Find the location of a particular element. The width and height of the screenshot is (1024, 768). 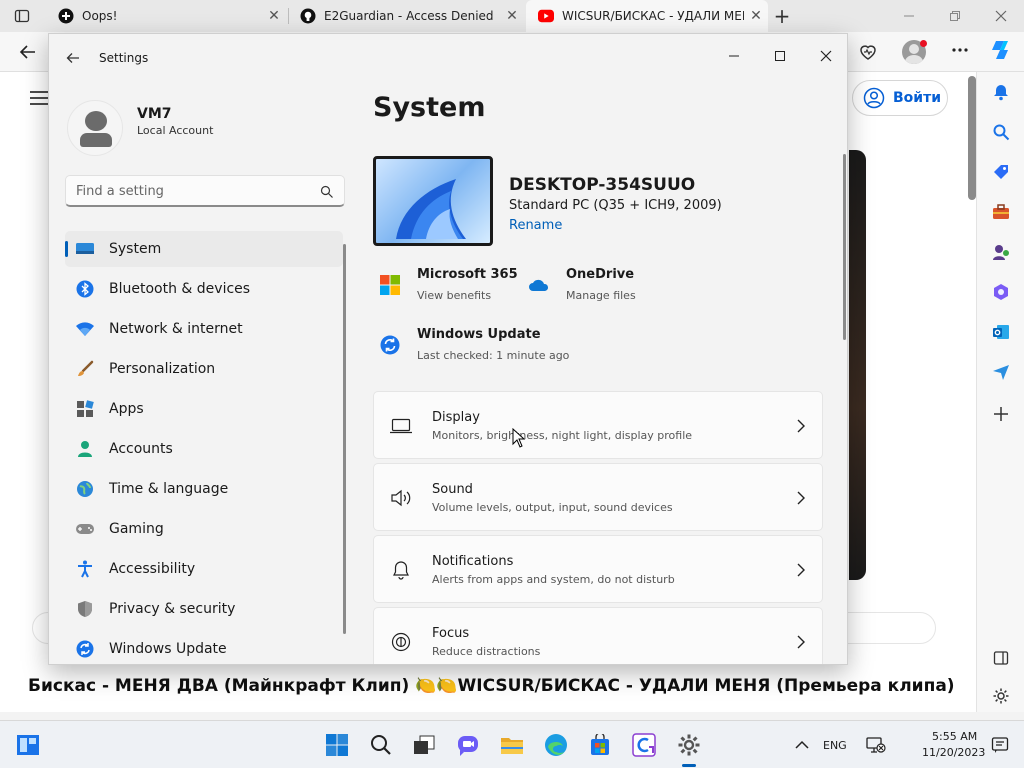

nav-item-personalization: Personalization is located at coordinates (204, 369).